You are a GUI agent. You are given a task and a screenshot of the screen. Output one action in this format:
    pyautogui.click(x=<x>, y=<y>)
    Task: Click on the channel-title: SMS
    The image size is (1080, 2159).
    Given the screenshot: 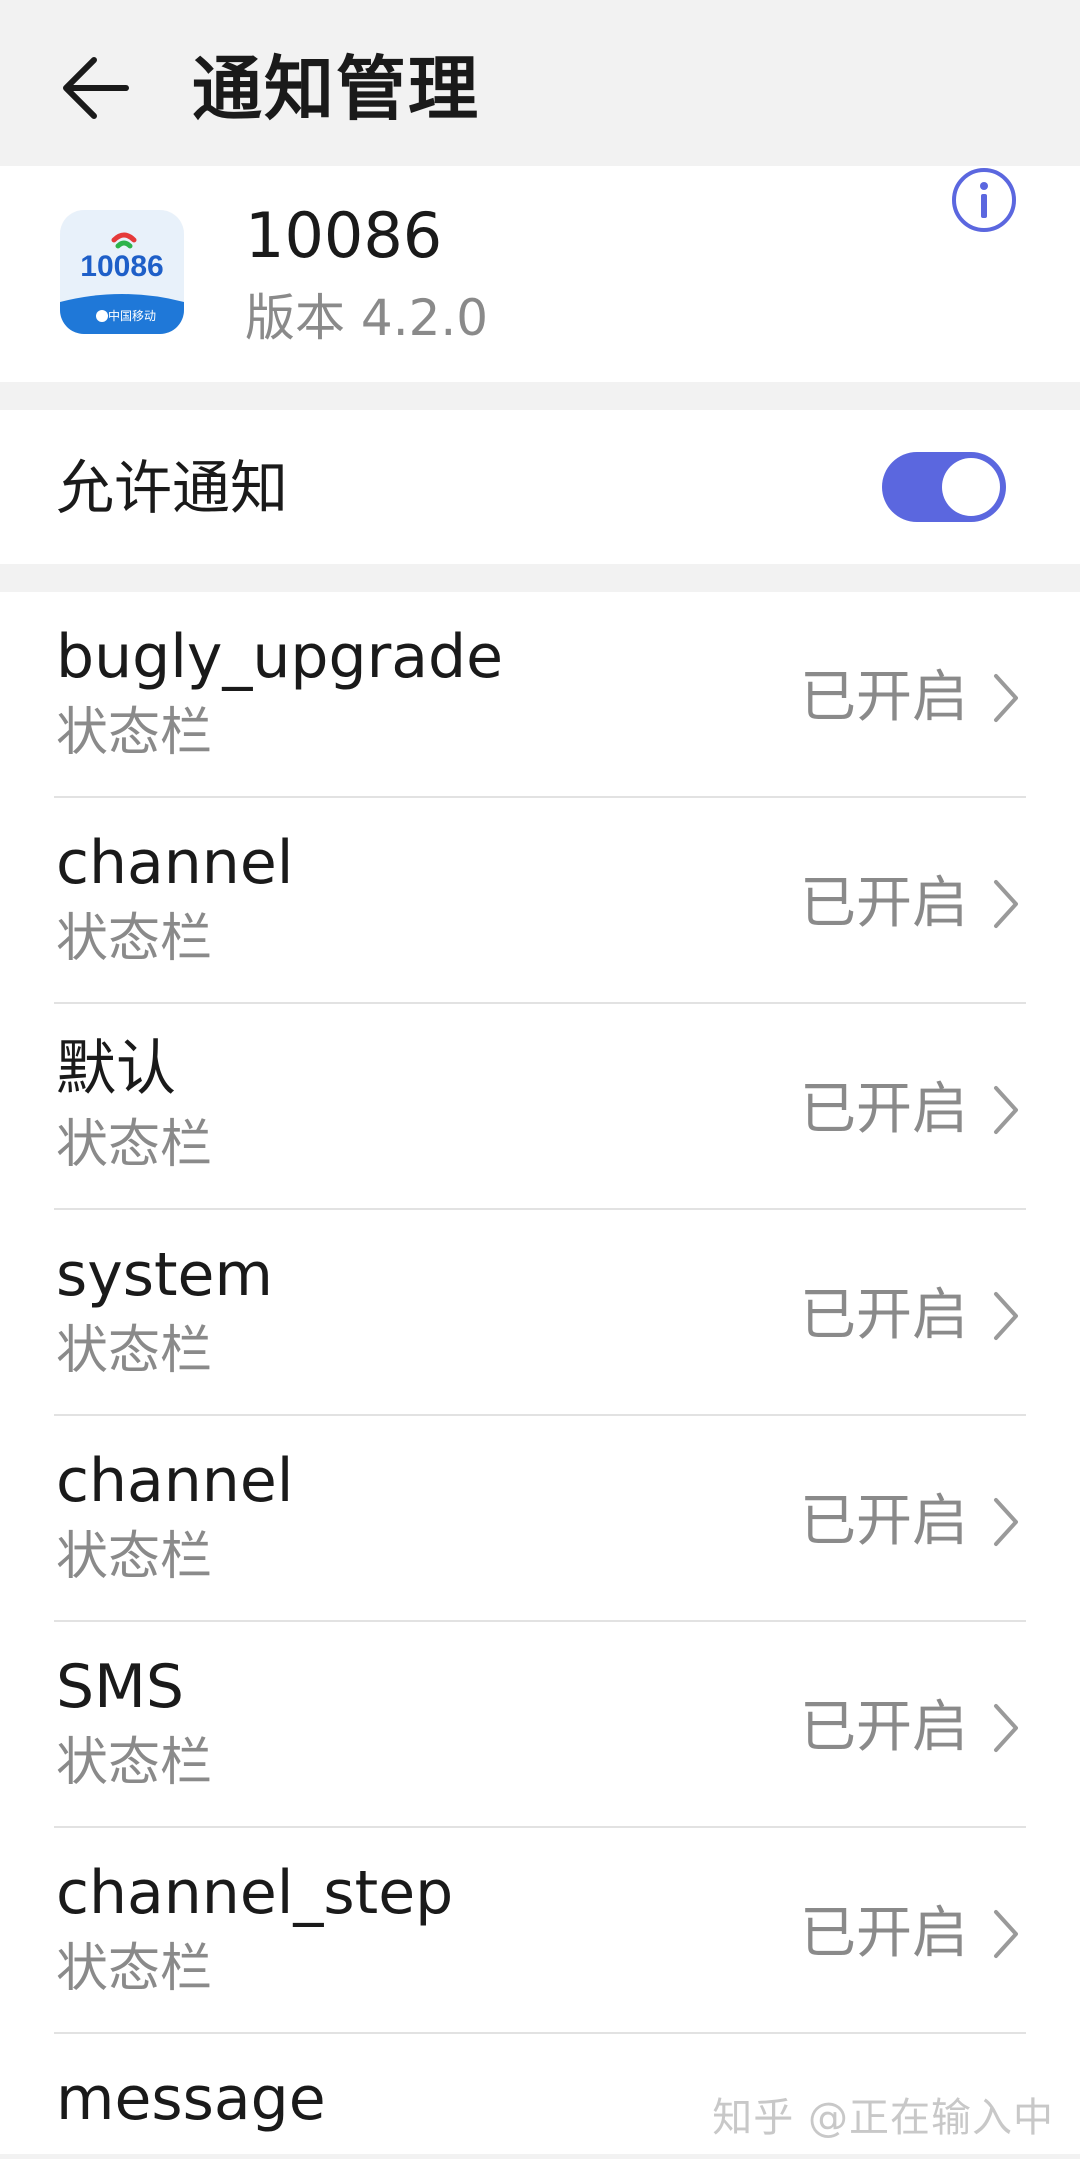 What is the action you would take?
    pyautogui.click(x=120, y=1687)
    